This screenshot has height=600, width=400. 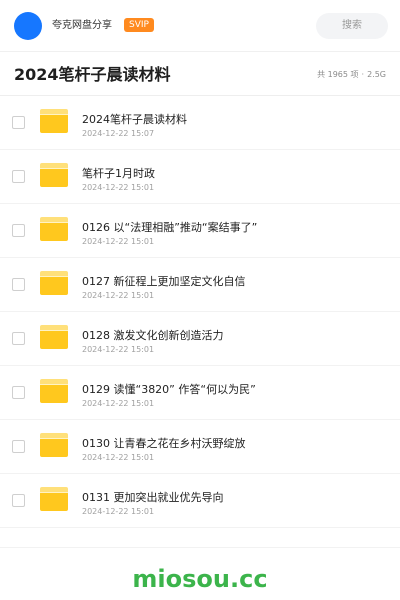 What do you see at coordinates (28, 26) in the screenshot?
I see `avatar` at bounding box center [28, 26].